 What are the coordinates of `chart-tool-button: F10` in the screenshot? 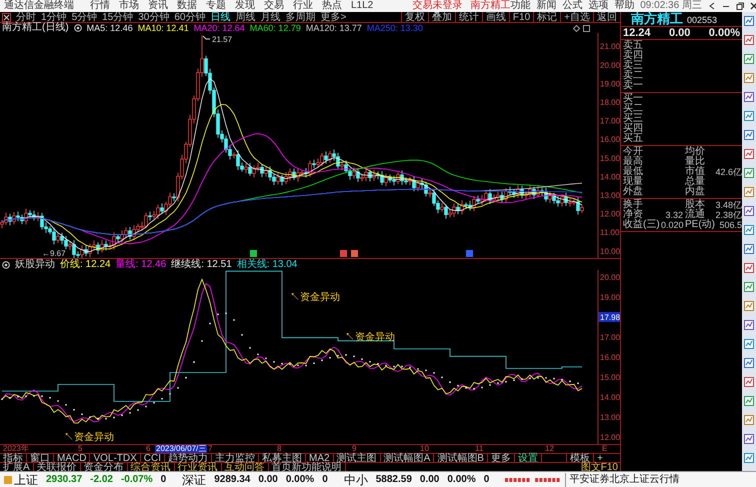 It's located at (521, 17).